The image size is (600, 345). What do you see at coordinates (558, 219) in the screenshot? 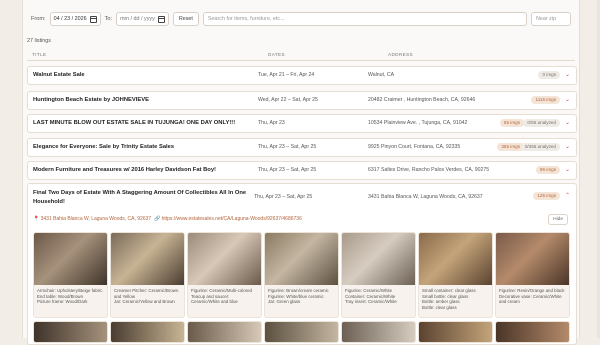
I see `hide-button: Hide` at bounding box center [558, 219].